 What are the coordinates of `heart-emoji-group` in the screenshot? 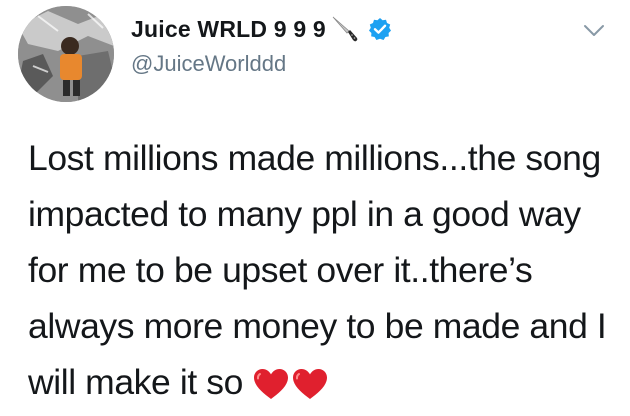 It's located at (292, 388).